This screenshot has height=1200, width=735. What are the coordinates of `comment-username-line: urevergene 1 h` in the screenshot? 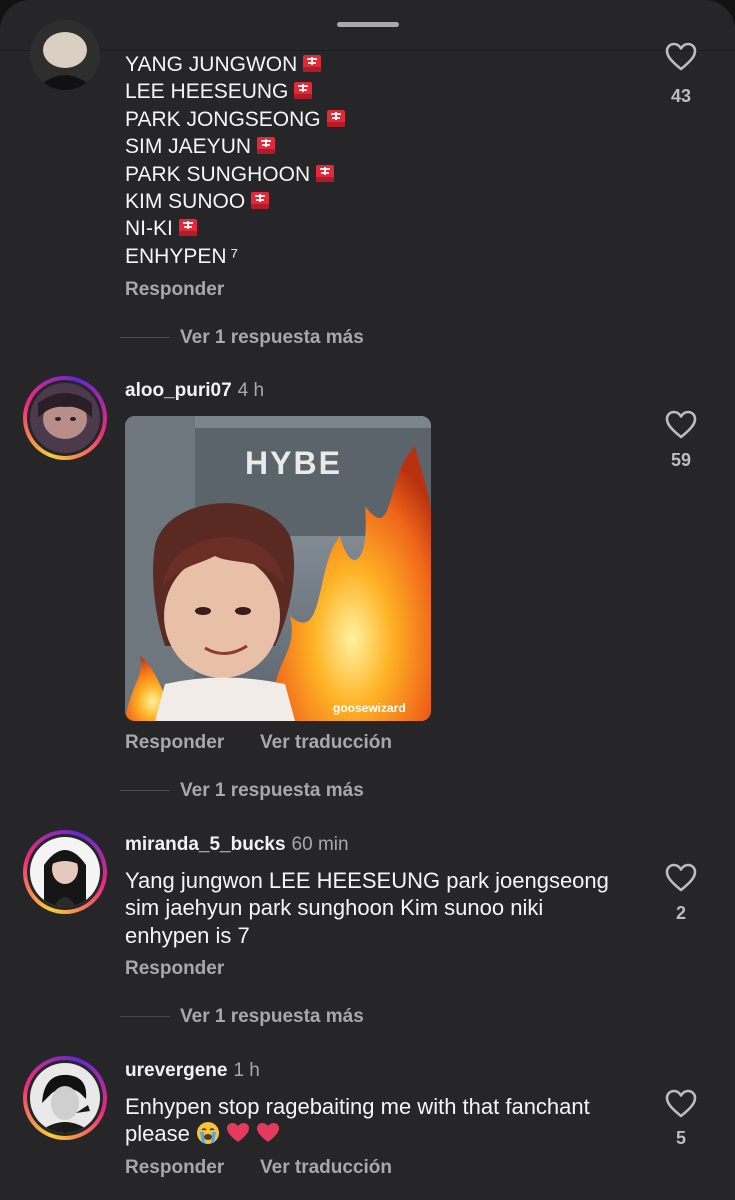 It's located at (192, 1071).